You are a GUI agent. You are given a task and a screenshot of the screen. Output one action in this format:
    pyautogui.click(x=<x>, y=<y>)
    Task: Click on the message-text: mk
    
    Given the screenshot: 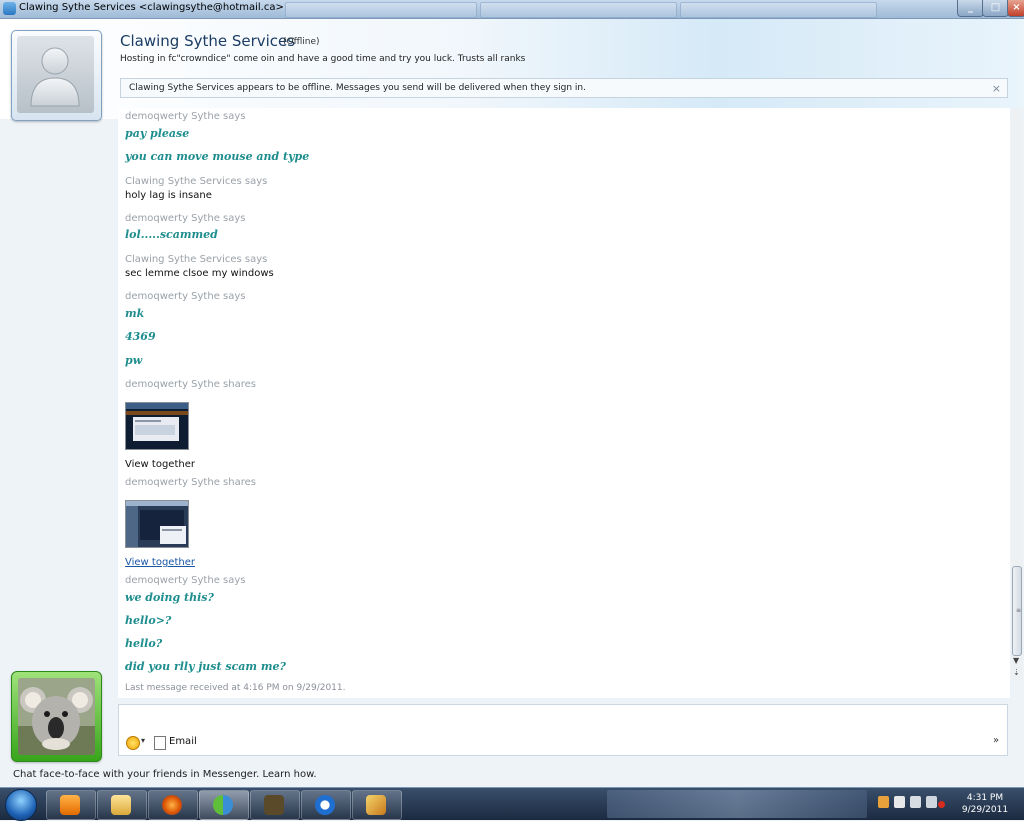 What is the action you would take?
    pyautogui.click(x=135, y=313)
    